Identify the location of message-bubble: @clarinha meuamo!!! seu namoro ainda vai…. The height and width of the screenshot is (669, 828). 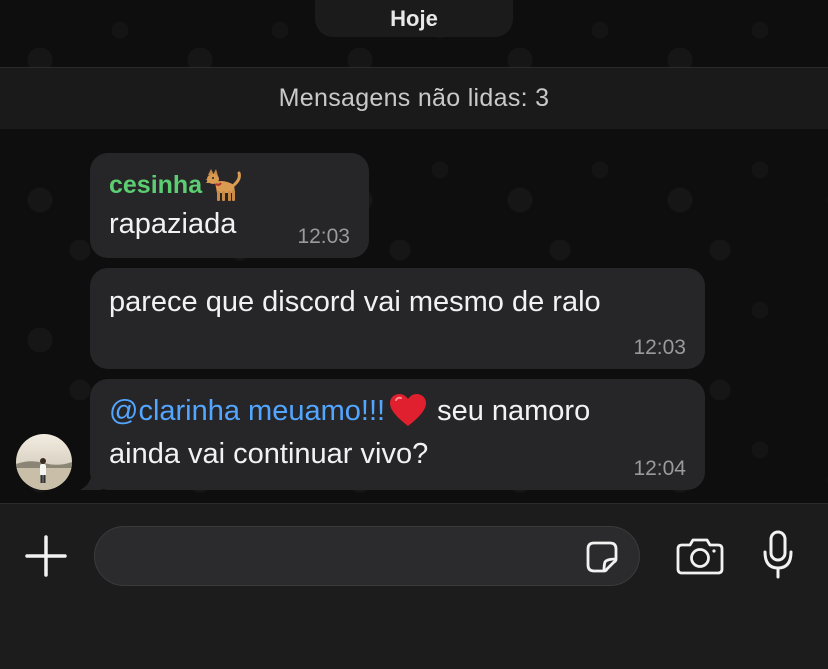
(397, 434).